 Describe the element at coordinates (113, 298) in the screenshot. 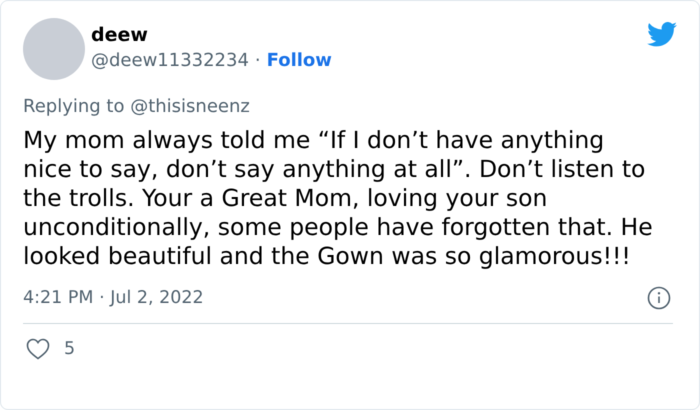

I see `timestamp-link: 4:21 PM · Jul 2, 2022` at that location.